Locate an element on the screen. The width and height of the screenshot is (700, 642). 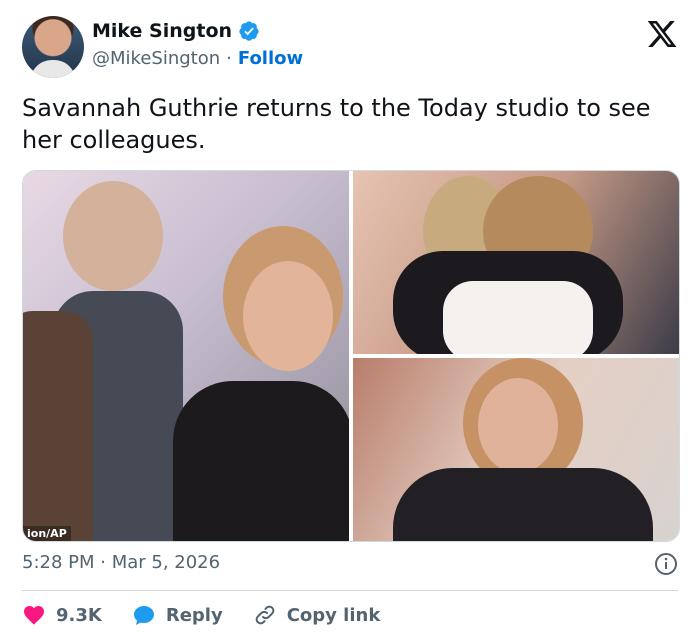
photo-bottom-right is located at coordinates (516, 449).